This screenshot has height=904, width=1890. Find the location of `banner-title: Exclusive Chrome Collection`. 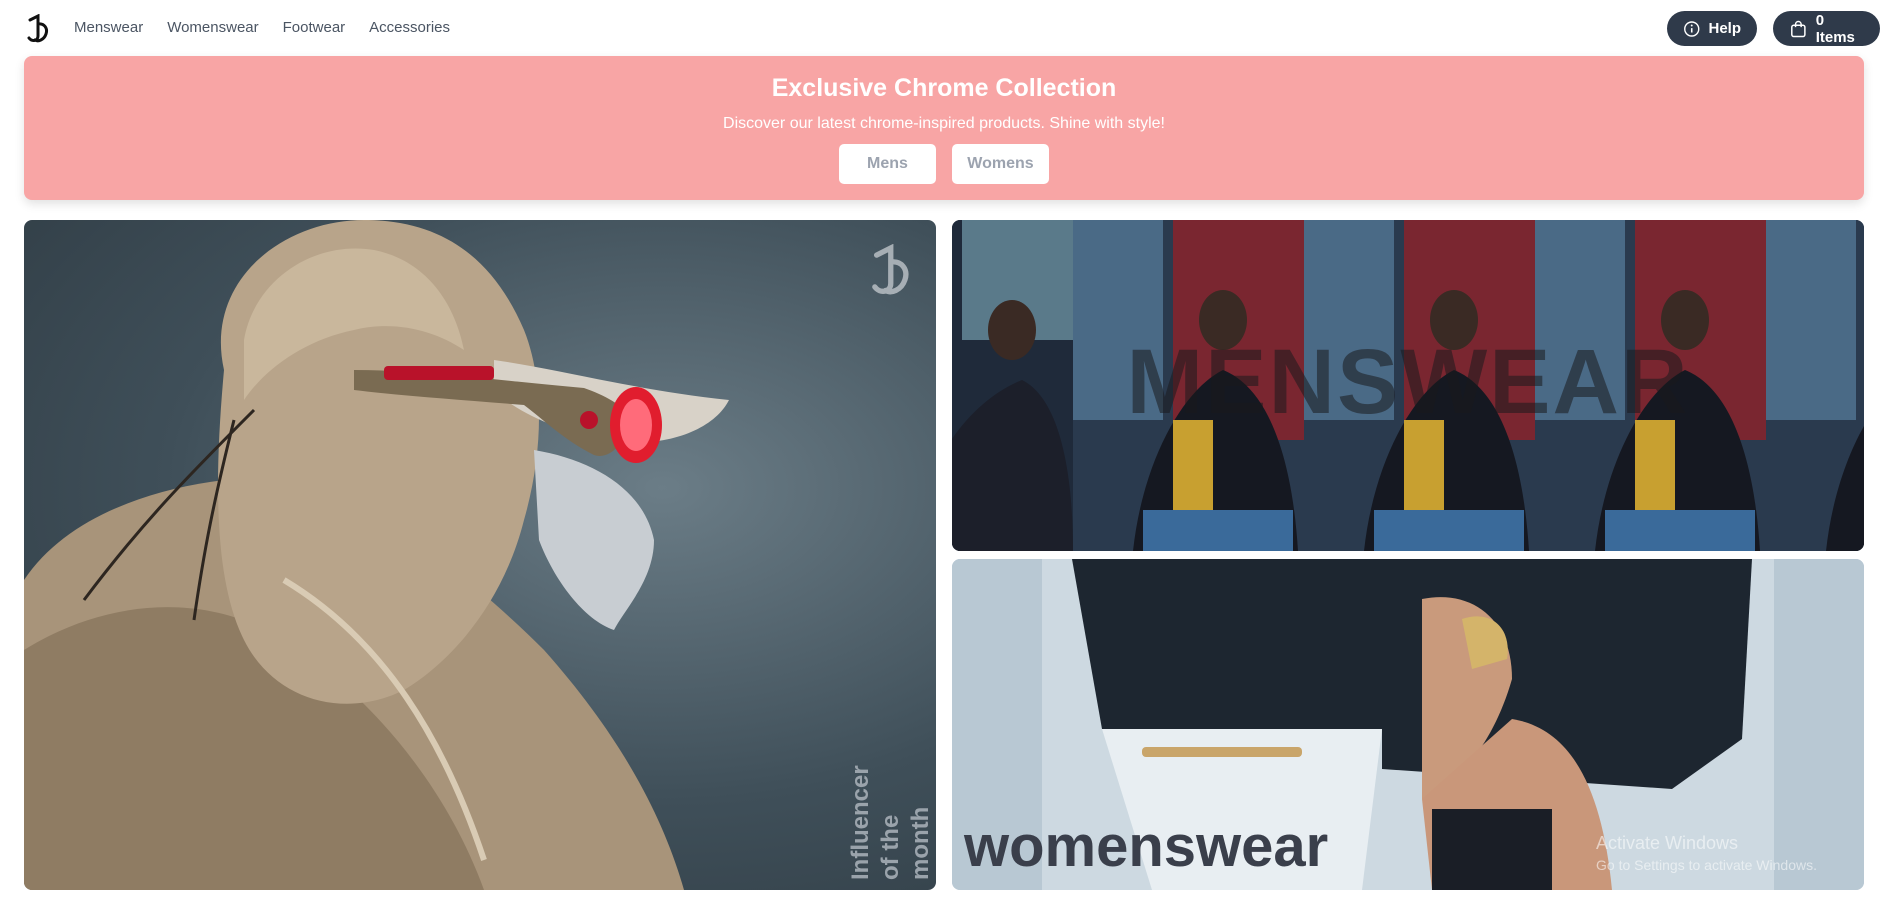

banner-title: Exclusive Chrome Collection is located at coordinates (944, 88).